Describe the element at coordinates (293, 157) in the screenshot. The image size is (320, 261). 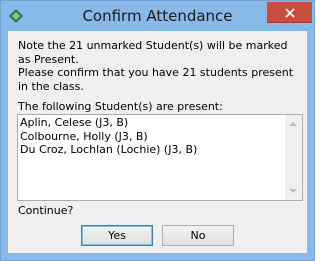
I see `vertical-scrollbar` at that location.